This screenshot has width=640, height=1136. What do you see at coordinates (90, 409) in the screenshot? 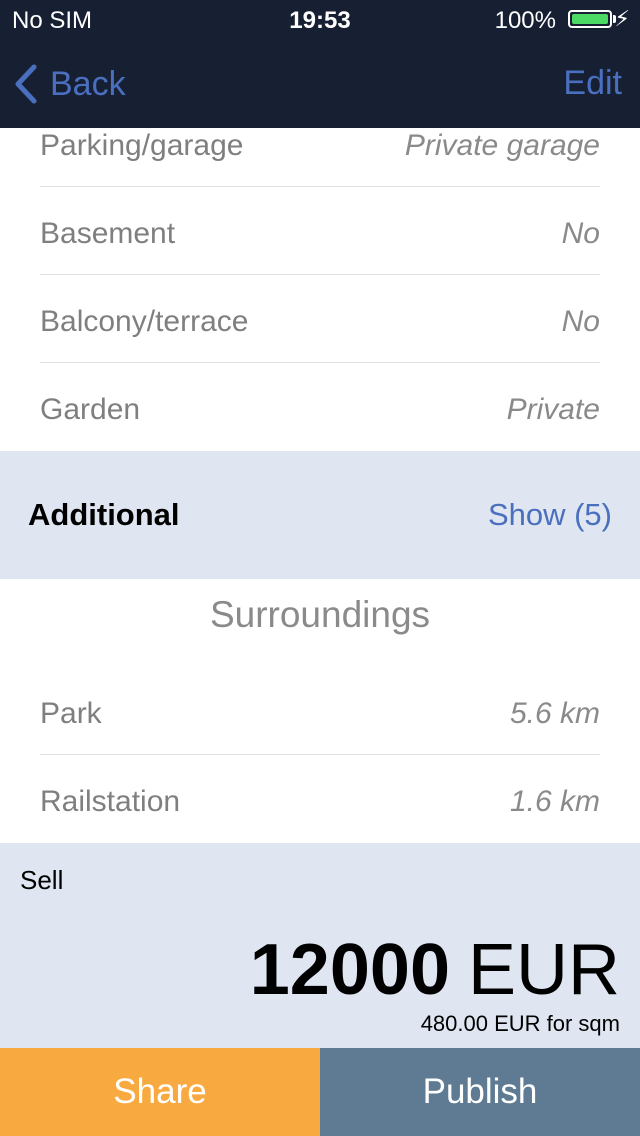
I see `feature-label: Garden` at bounding box center [90, 409].